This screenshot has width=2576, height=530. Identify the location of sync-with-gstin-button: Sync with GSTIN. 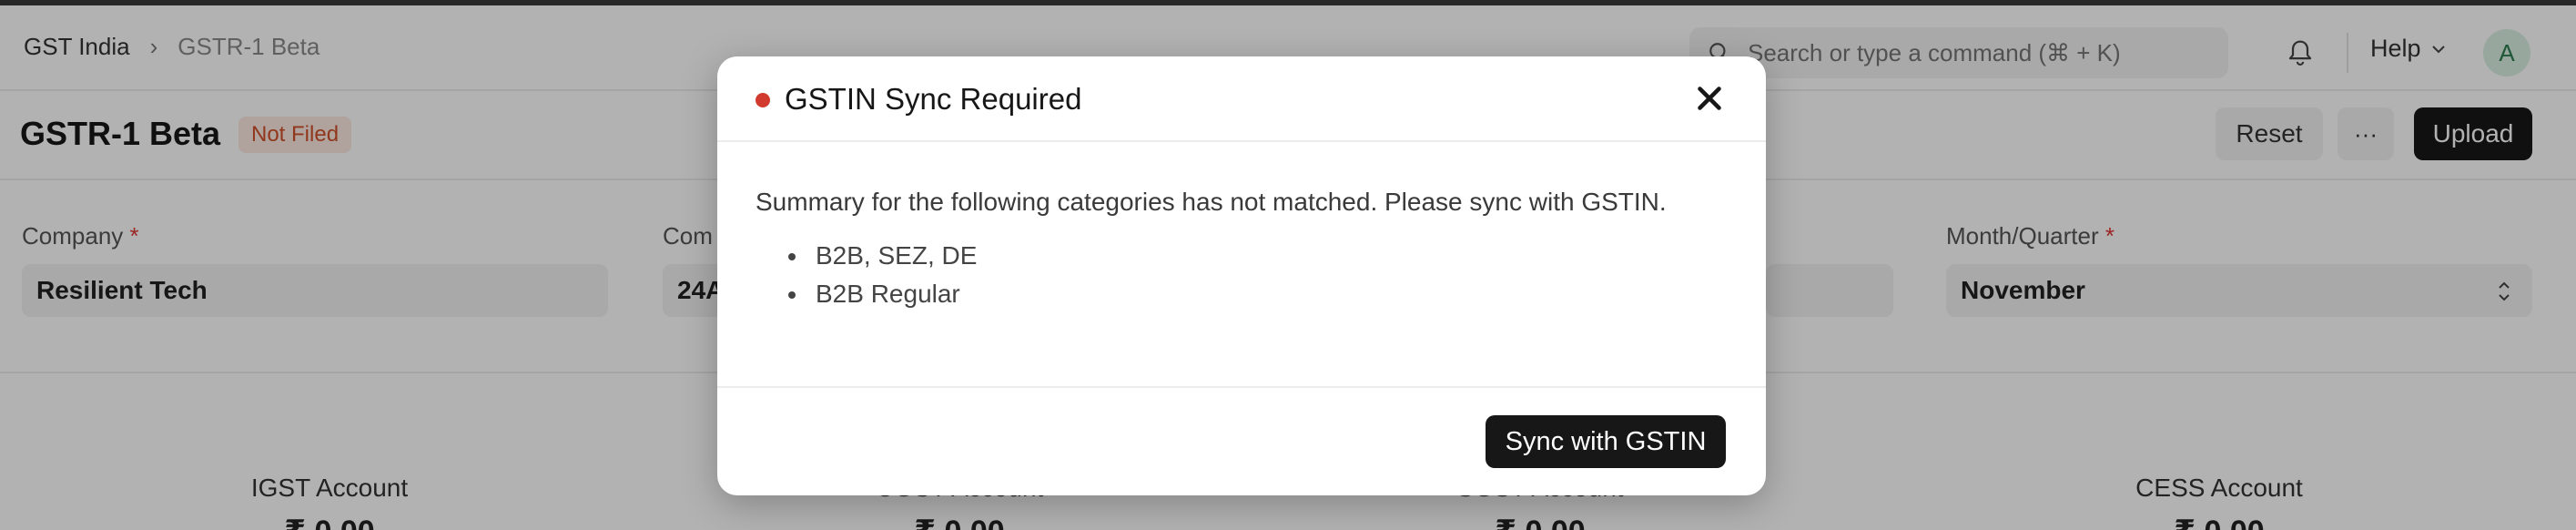
(1606, 441).